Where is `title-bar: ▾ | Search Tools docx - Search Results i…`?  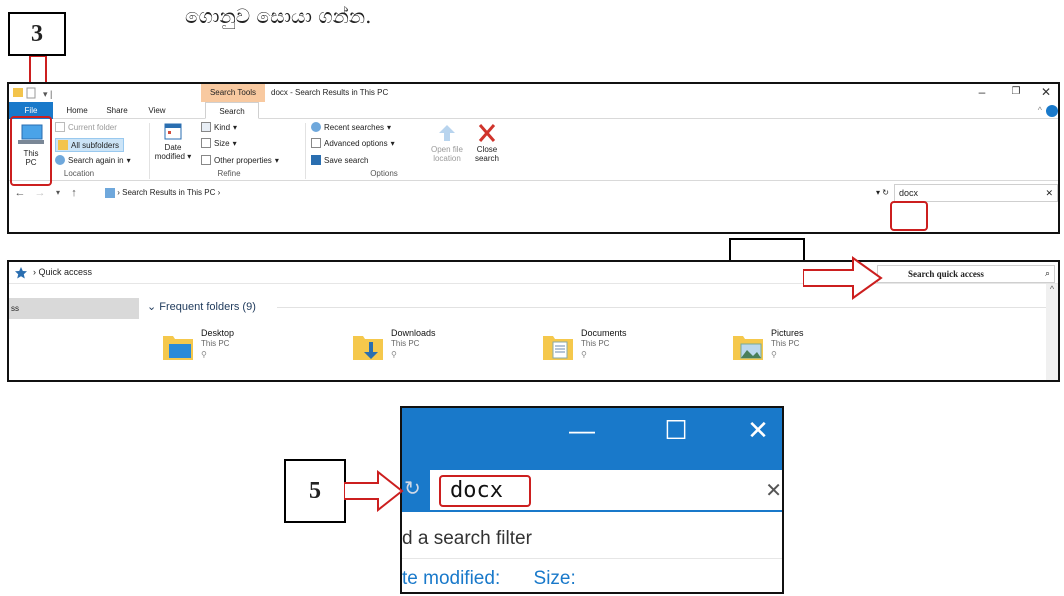 title-bar: ▾ | Search Tools docx - Search Results i… is located at coordinates (533, 93).